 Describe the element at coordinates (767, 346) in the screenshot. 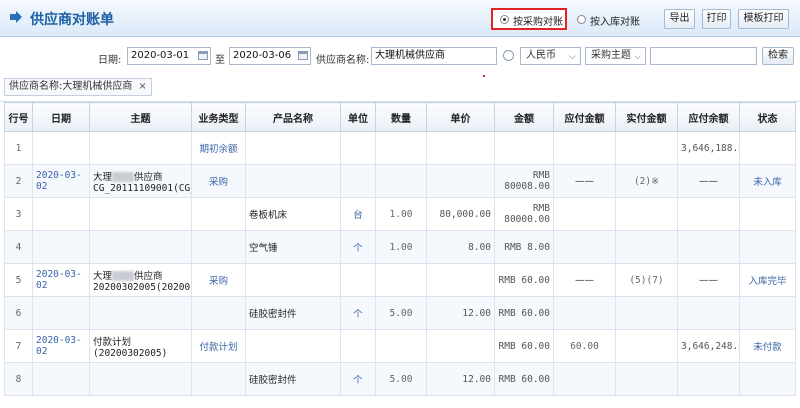

I see `row-status: 未付款` at that location.